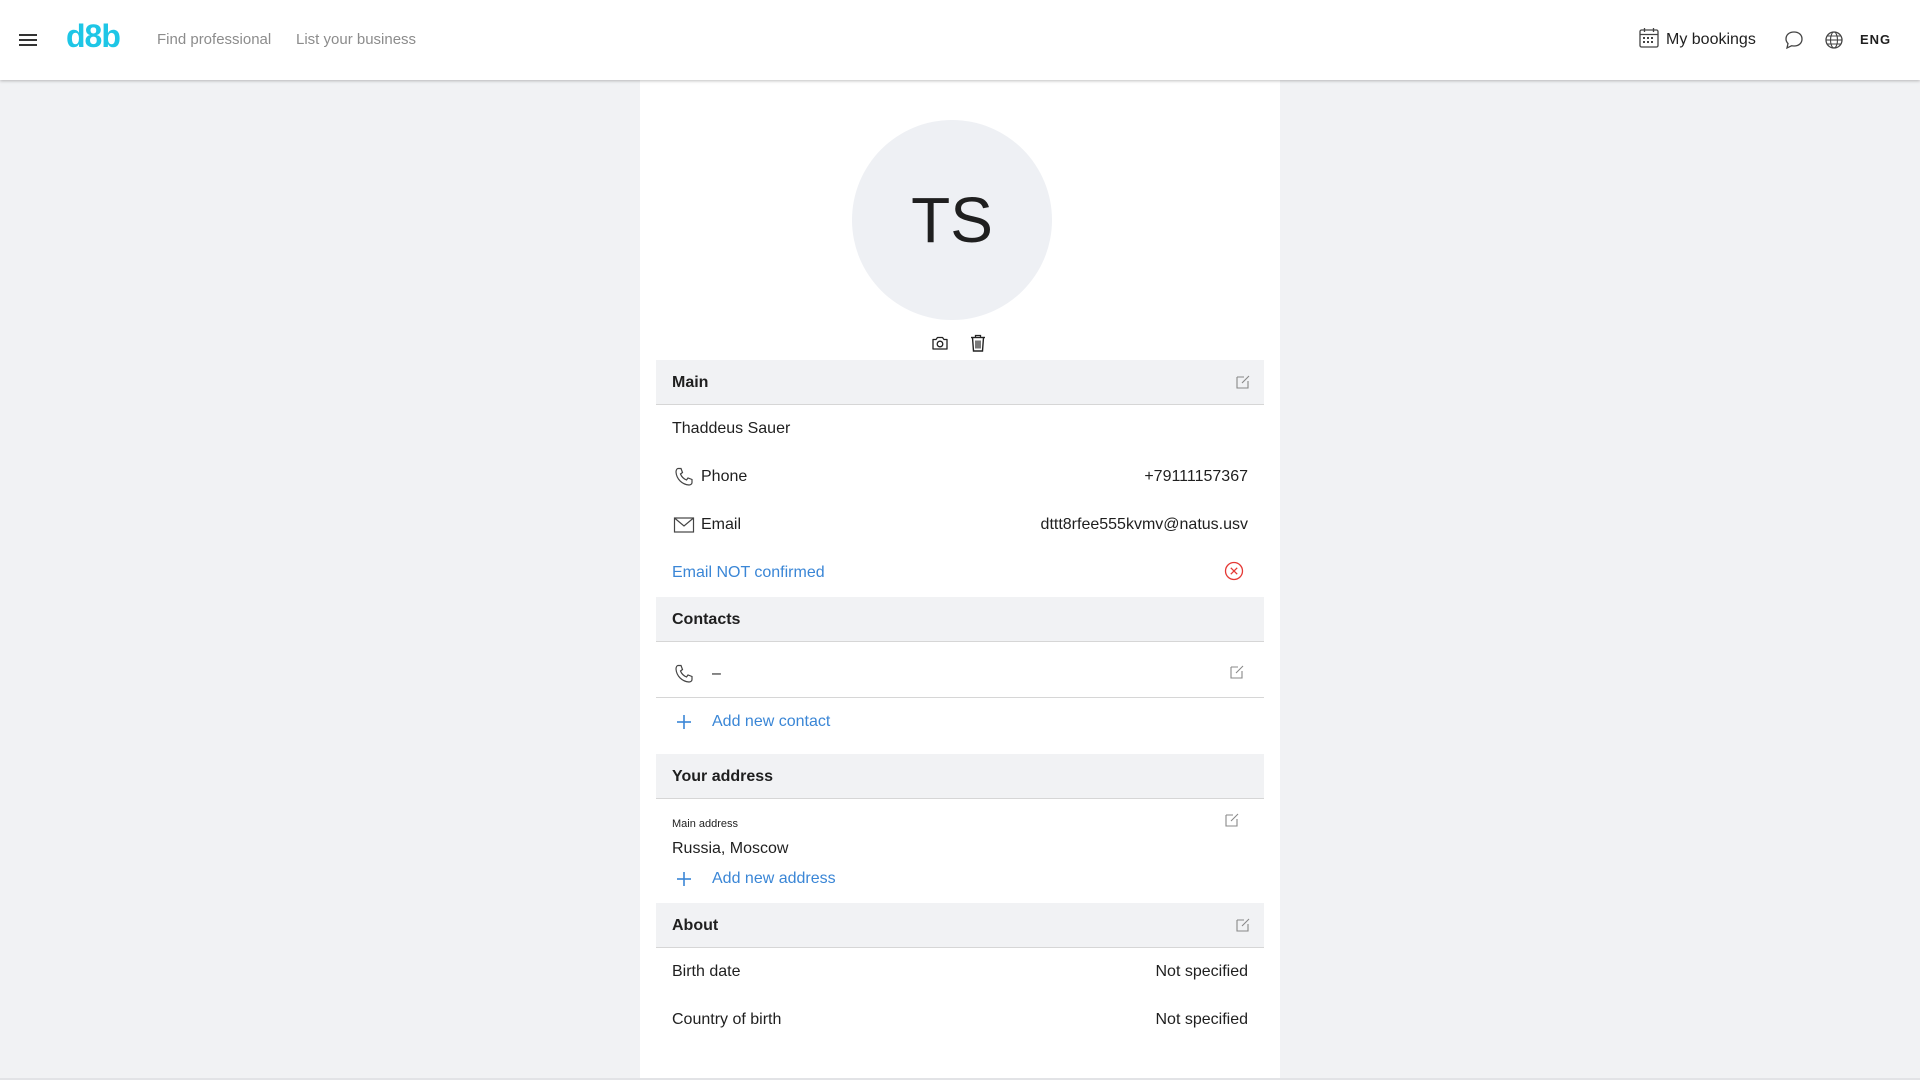 This screenshot has height=1080, width=1920. I want to click on email-not-confirmed-link: Email NOT confirmed, so click(748, 573).